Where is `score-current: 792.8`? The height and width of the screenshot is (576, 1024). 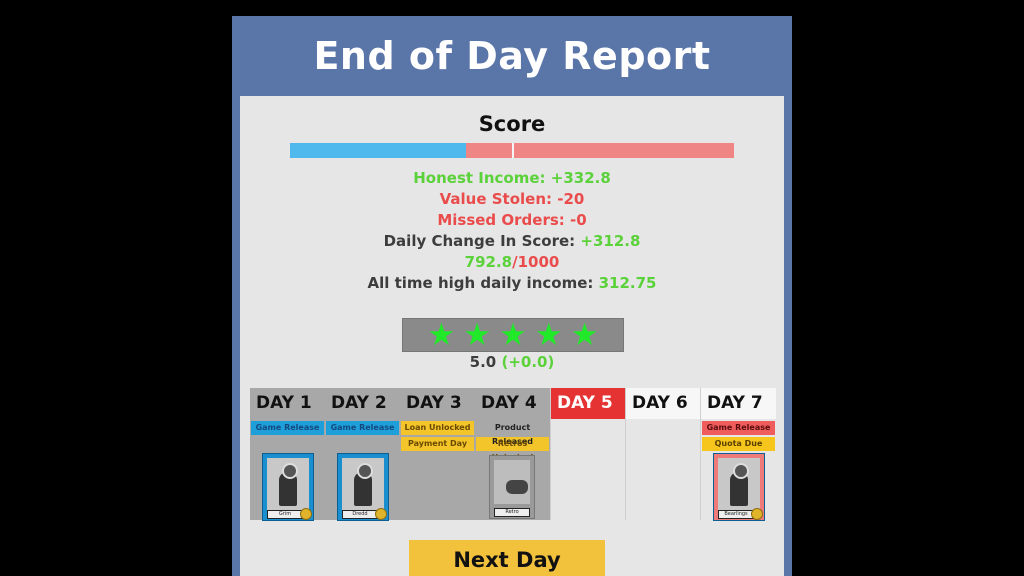 score-current: 792.8 is located at coordinates (488, 262).